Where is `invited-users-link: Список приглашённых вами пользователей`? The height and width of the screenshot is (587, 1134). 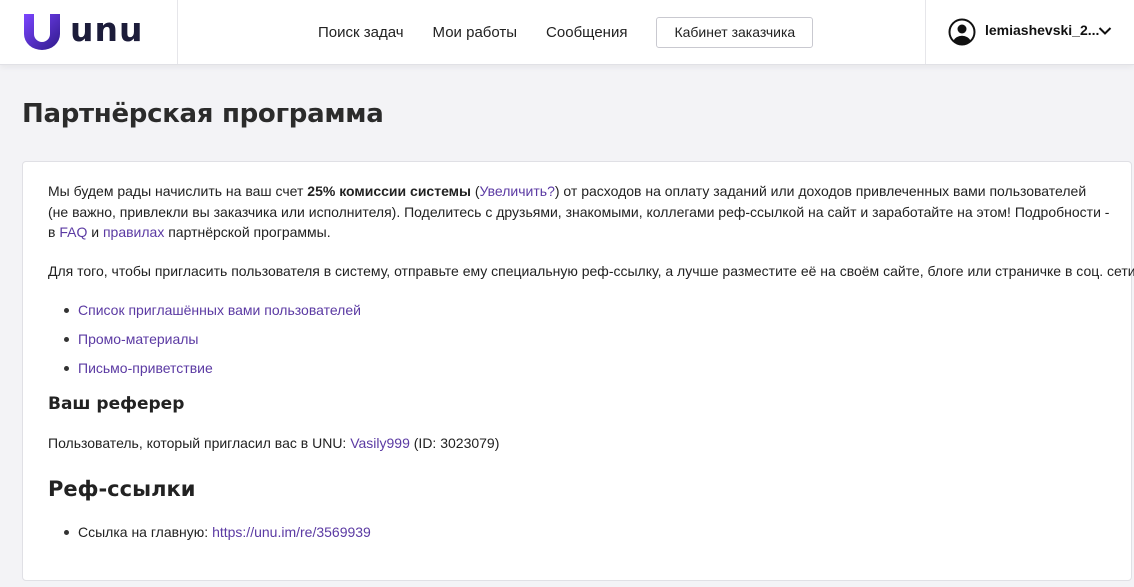
invited-users-link: Список приглашённых вами пользователей is located at coordinates (219, 310).